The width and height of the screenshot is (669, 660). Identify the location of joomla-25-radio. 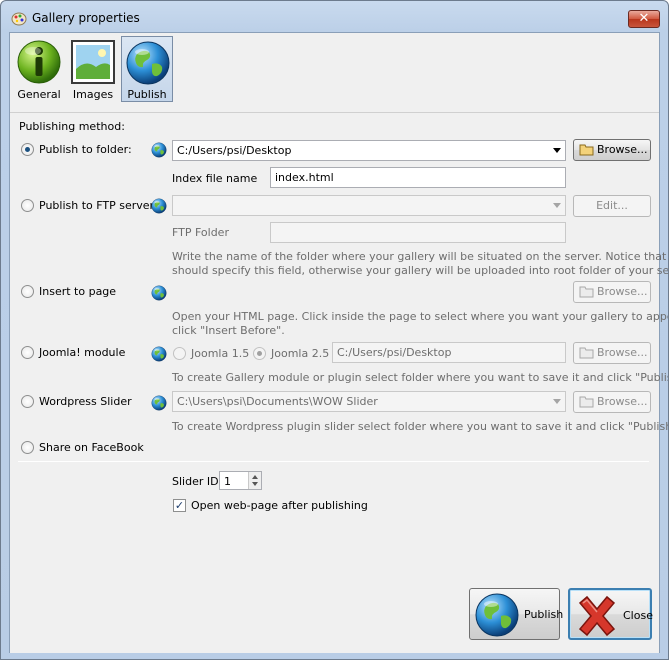
(259, 353).